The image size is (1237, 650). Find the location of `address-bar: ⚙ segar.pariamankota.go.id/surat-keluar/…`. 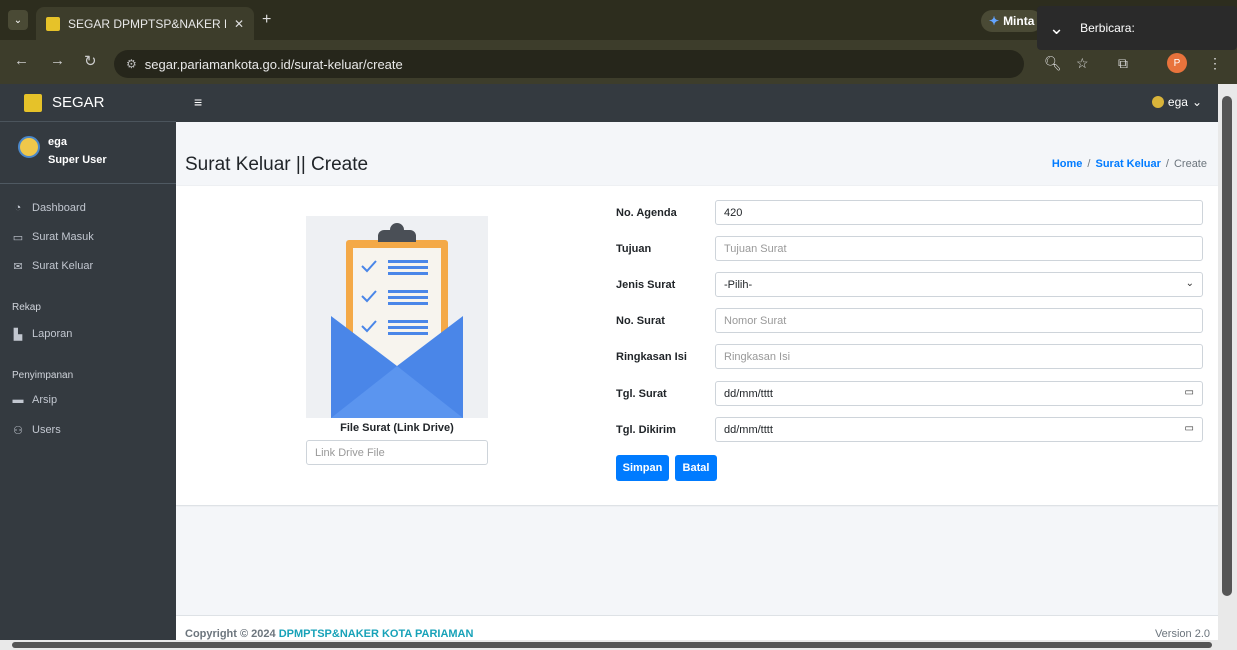

address-bar: ⚙ segar.pariamankota.go.id/surat-keluar/… is located at coordinates (569, 64).